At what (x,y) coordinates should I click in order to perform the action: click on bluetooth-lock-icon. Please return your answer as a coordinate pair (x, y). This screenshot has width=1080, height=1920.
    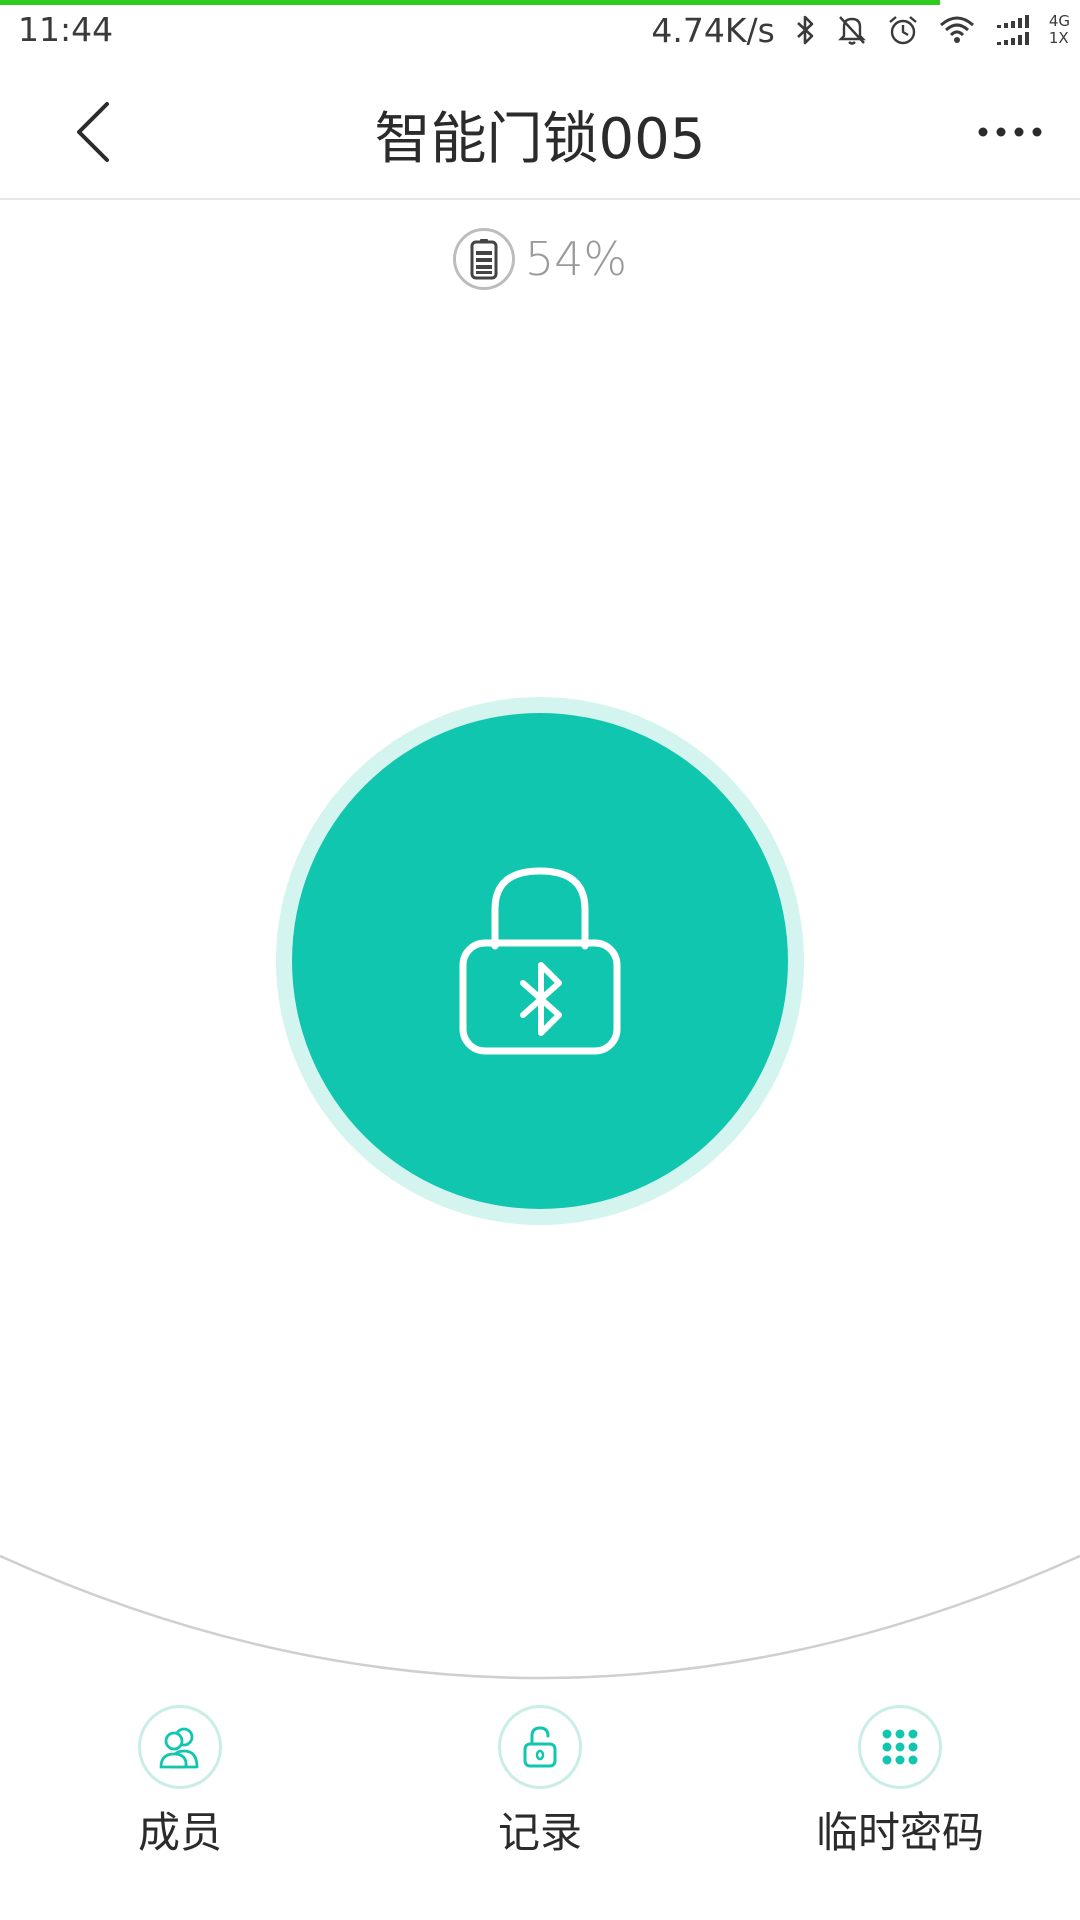
    Looking at the image, I should click on (540, 961).